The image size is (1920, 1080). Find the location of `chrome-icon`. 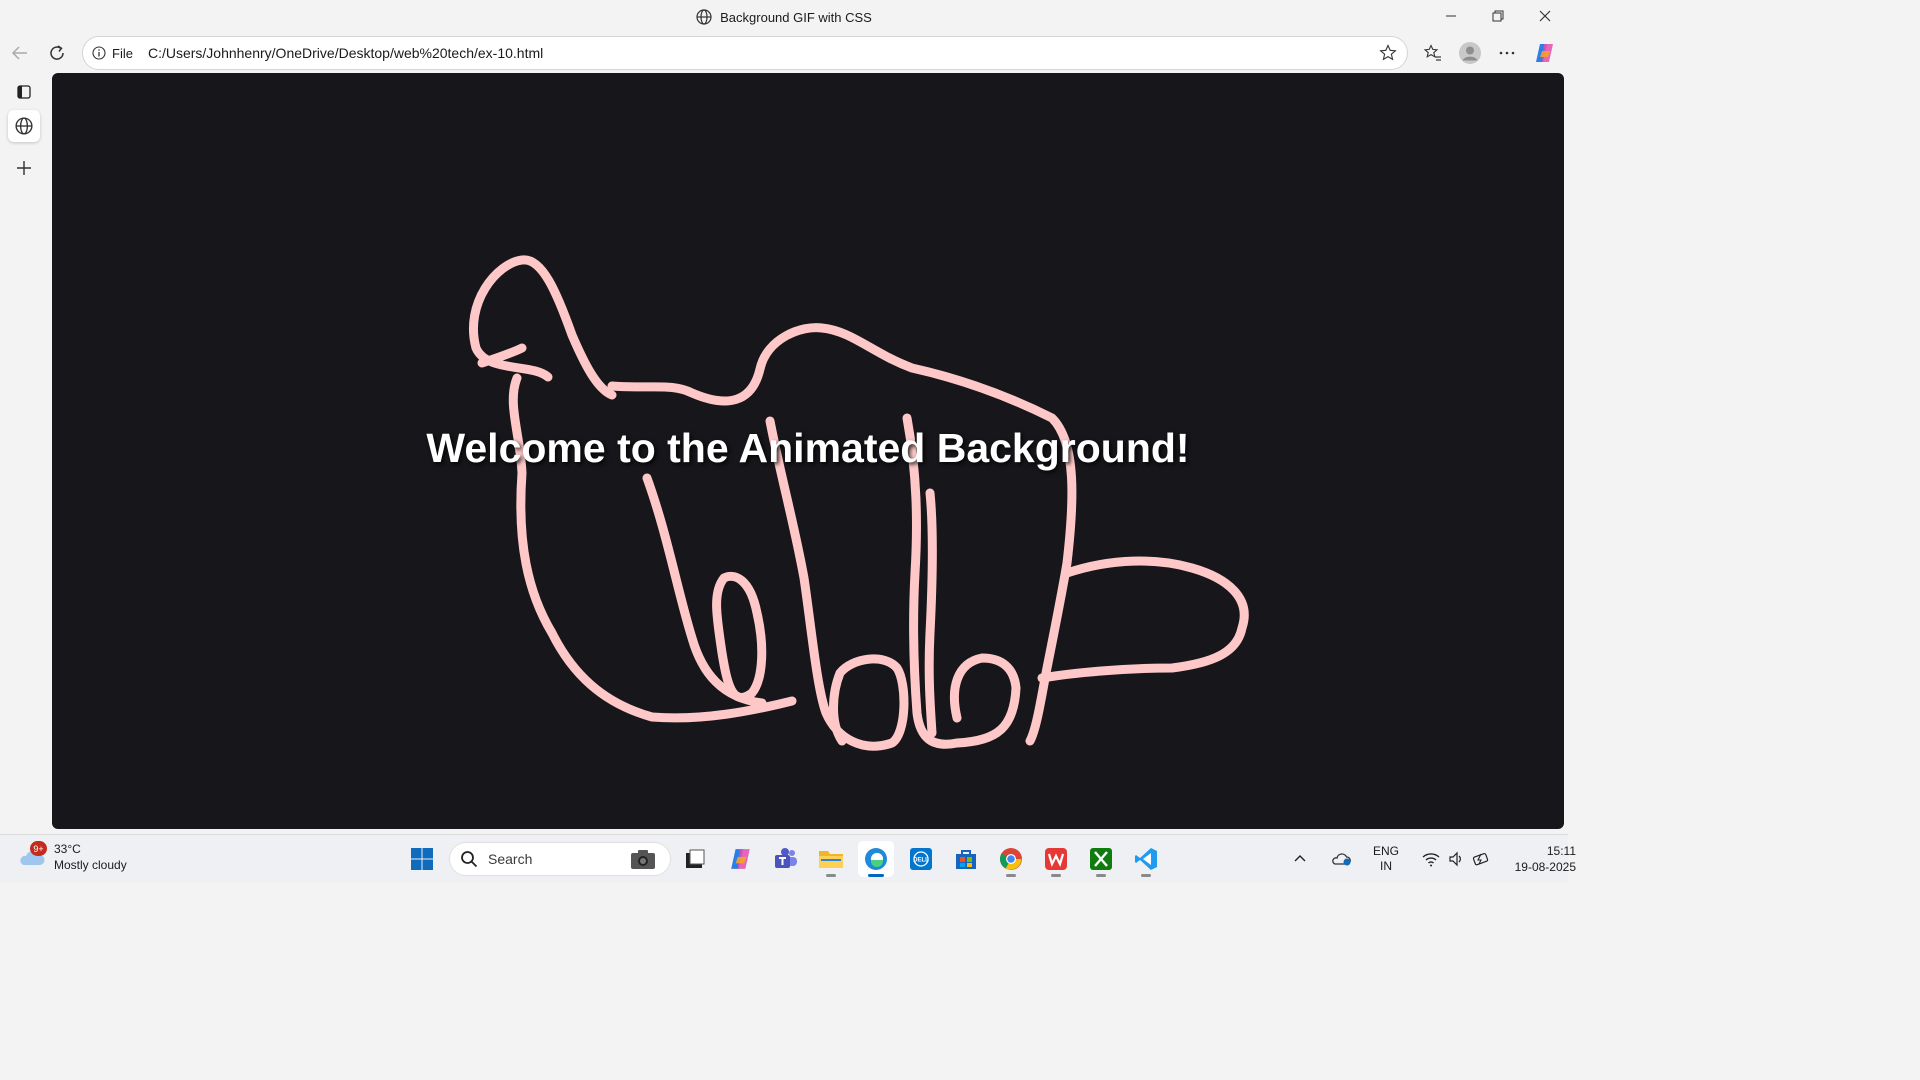

chrome-icon is located at coordinates (1011, 859).